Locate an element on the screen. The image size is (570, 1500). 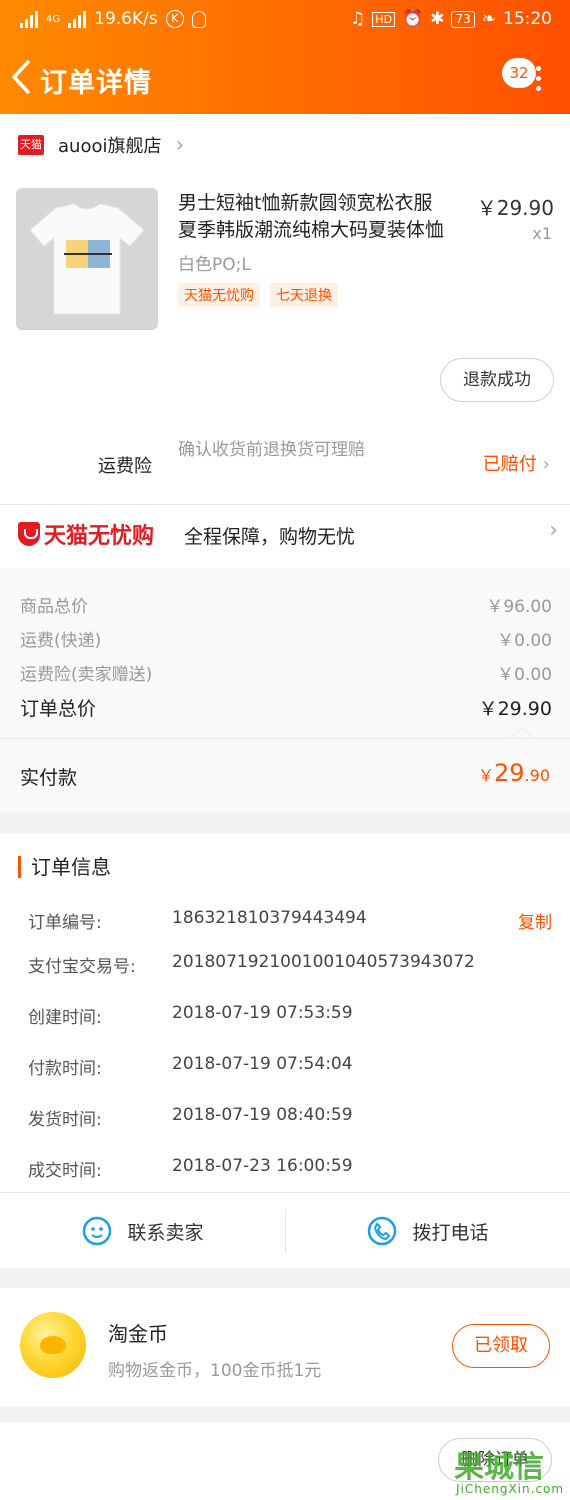
tag-worry-free: 天猫无忧购 is located at coordinates (219, 295).